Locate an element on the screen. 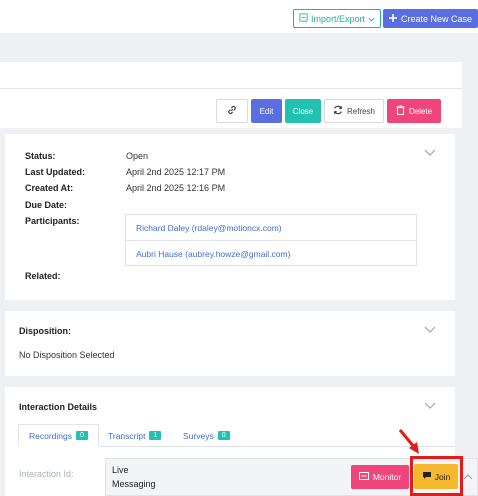  disposition-value: No Disposition Selected is located at coordinates (67, 355).